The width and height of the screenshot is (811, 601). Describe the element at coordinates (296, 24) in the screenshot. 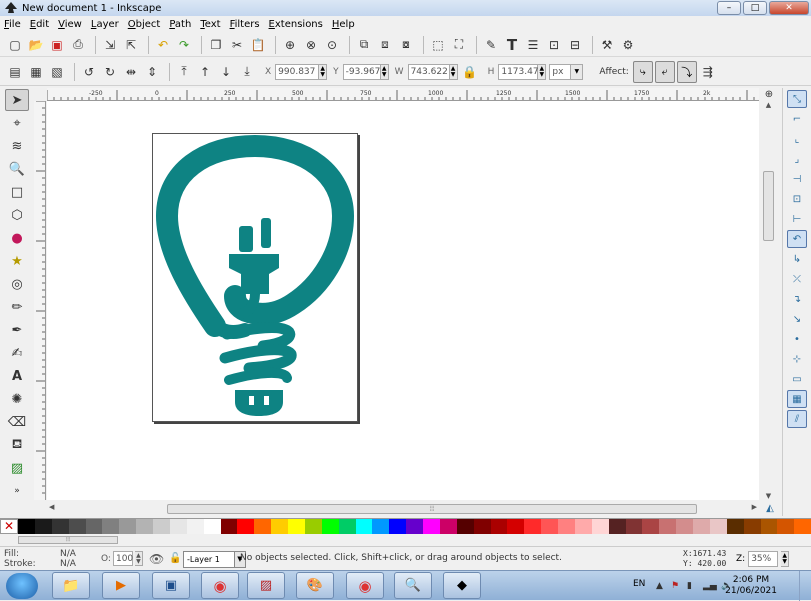

I see `menu-extensions: Extensions` at that location.